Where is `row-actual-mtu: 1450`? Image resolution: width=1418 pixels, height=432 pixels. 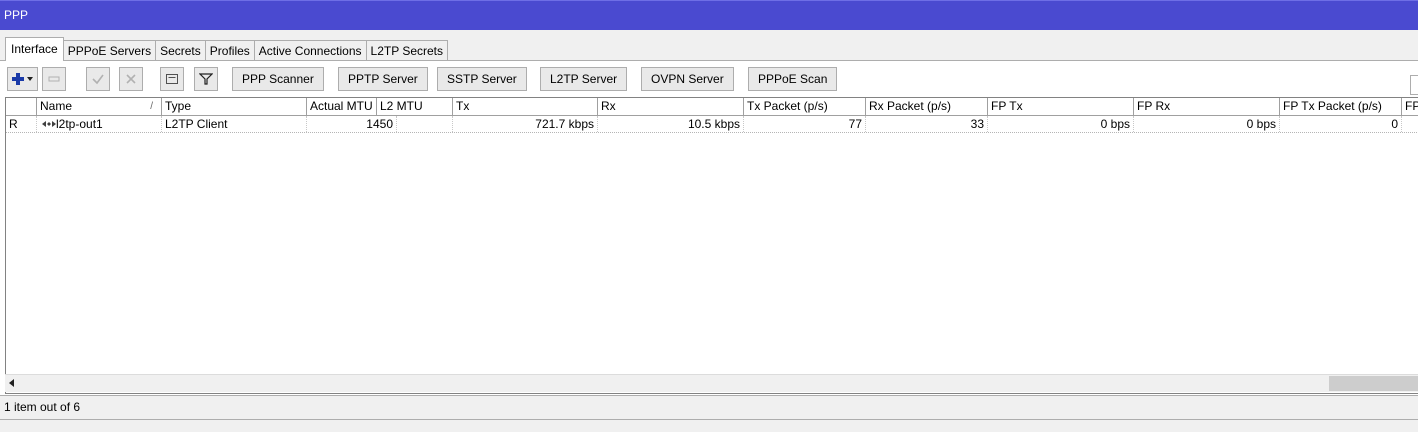
row-actual-mtu: 1450 is located at coordinates (352, 124).